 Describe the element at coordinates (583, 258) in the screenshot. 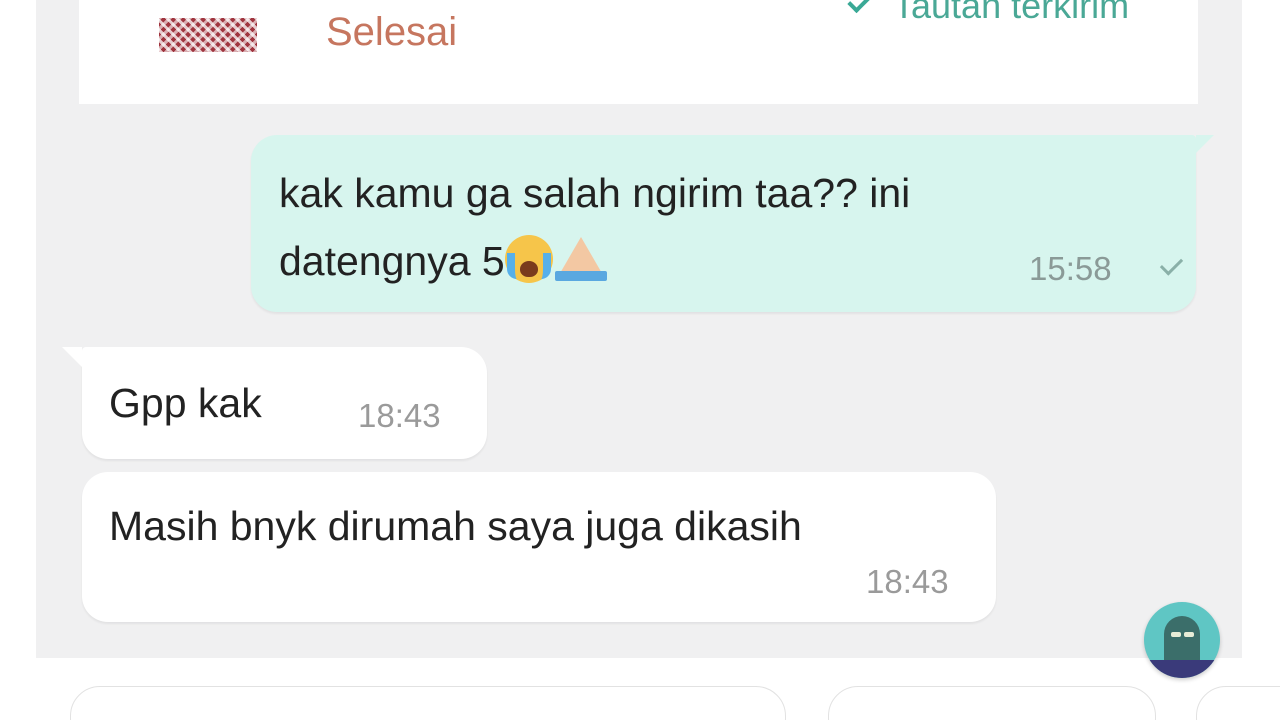

I see `folded-hands-icon` at that location.